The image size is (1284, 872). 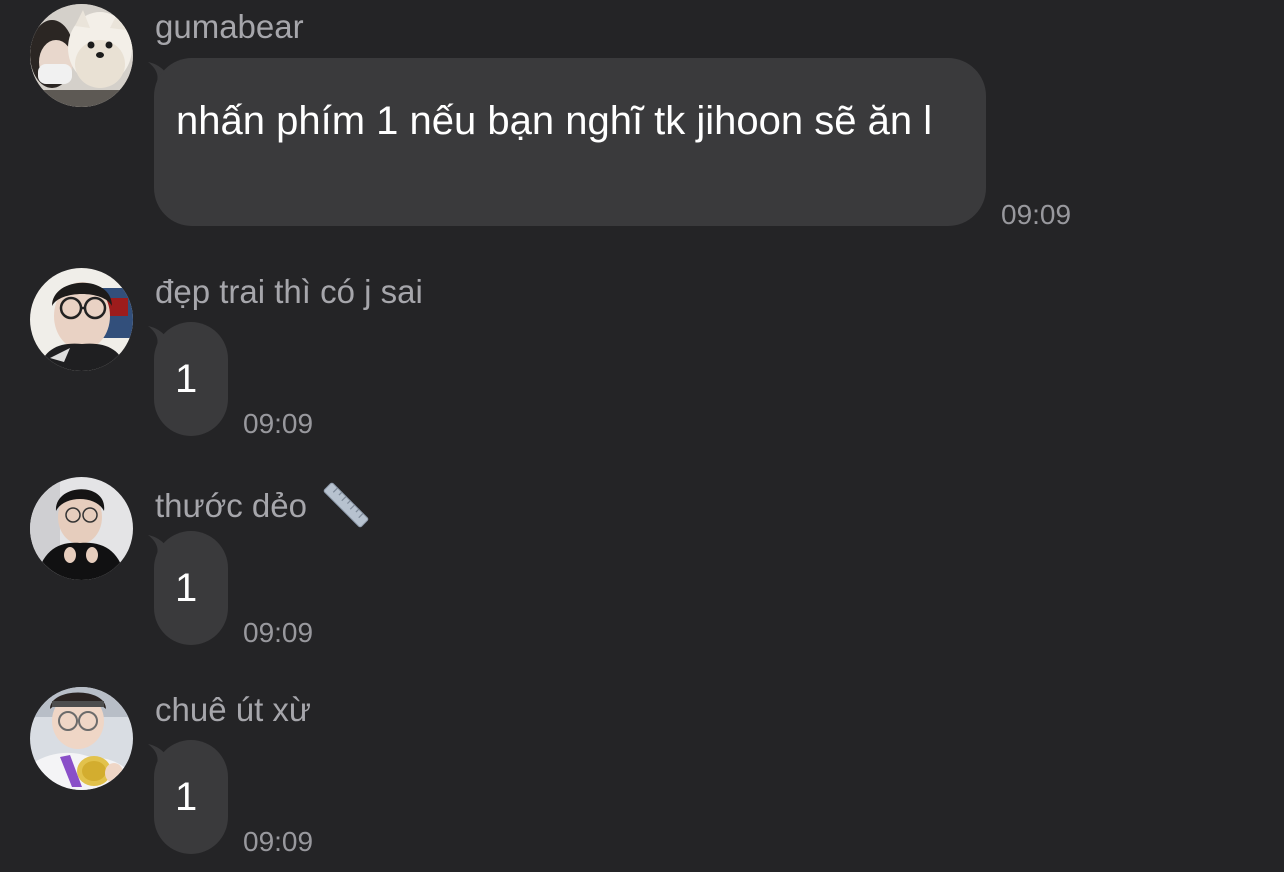 I want to click on sender-name: đẹp trai thì có j sai, so click(x=289, y=291).